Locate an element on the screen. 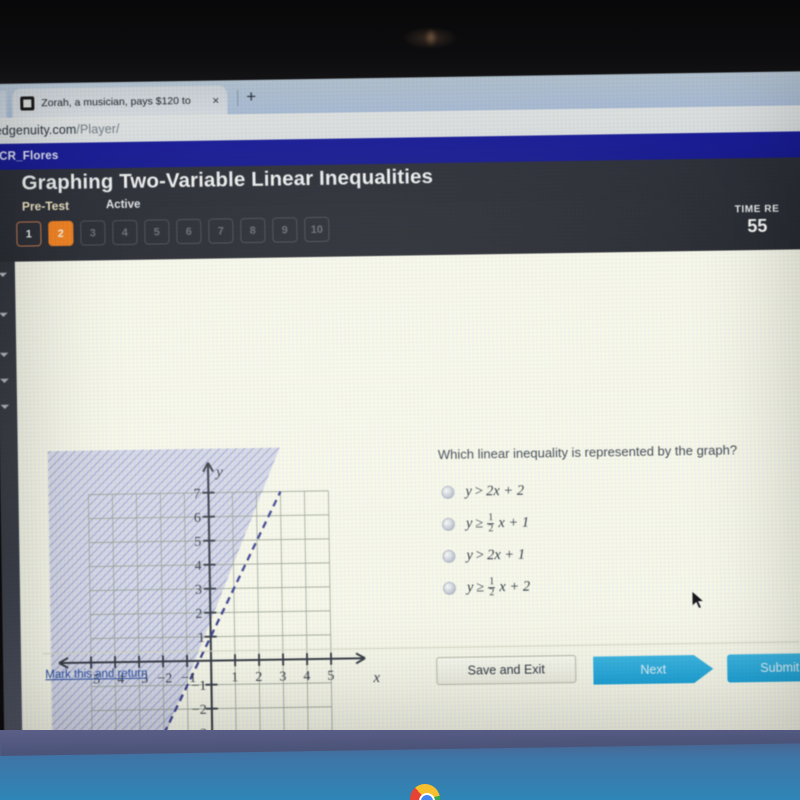  assignment-state-label: Active is located at coordinates (123, 205).